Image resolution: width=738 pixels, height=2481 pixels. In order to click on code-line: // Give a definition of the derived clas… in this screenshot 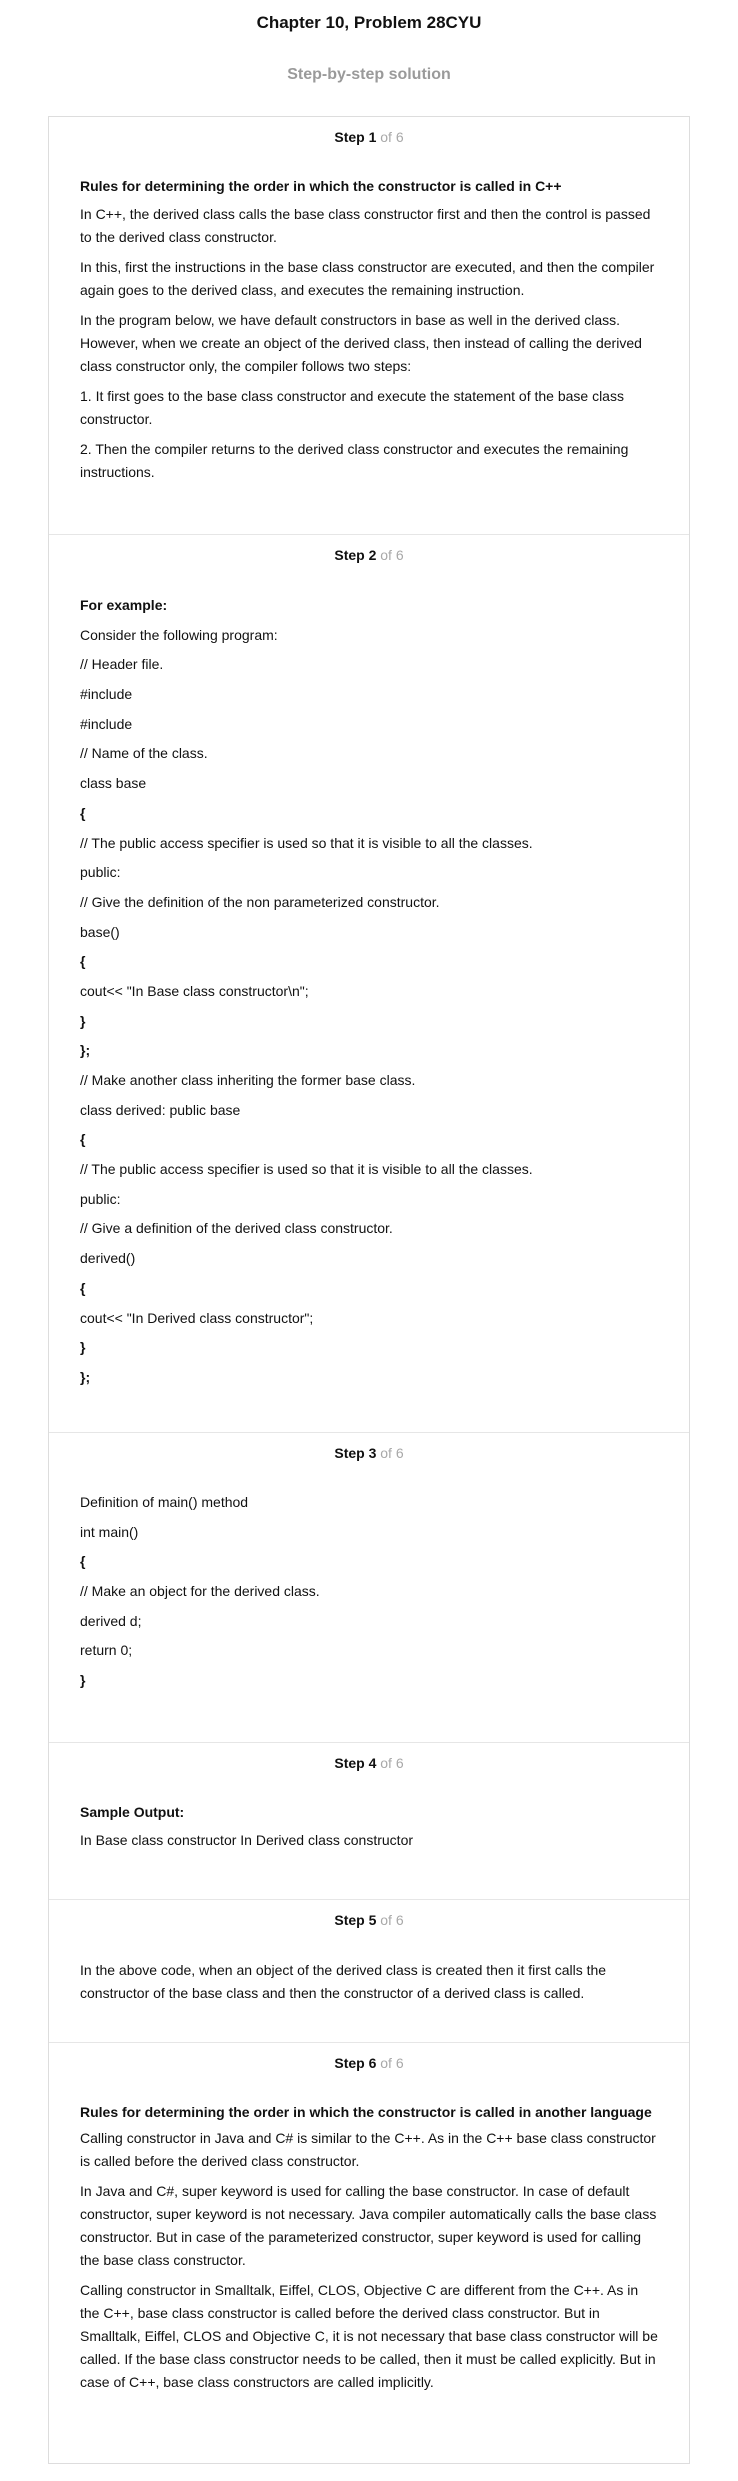, I will do `click(236, 1228)`.